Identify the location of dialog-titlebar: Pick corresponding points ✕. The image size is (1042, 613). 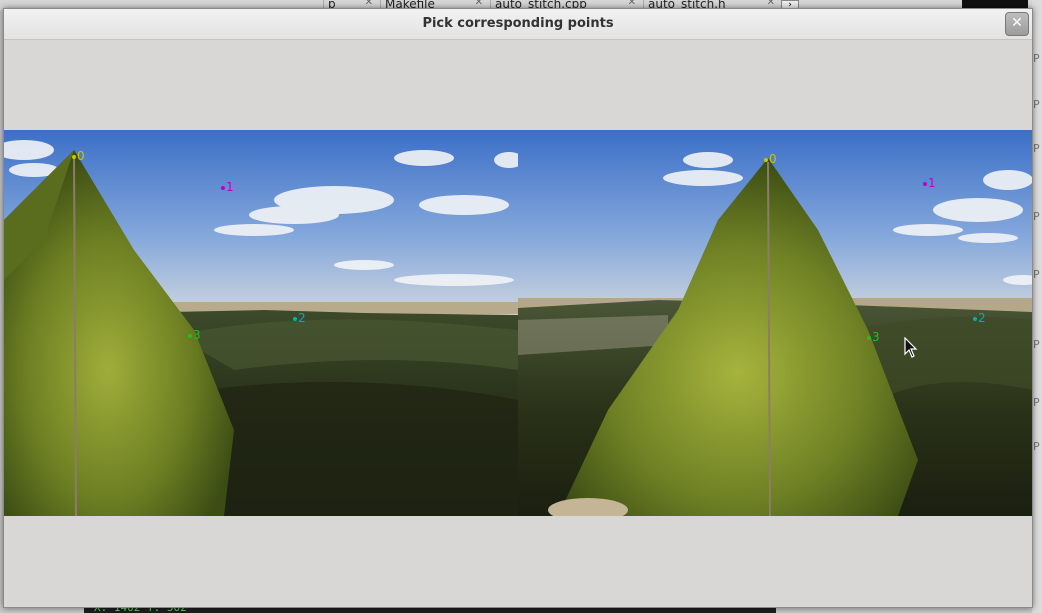
(518, 24).